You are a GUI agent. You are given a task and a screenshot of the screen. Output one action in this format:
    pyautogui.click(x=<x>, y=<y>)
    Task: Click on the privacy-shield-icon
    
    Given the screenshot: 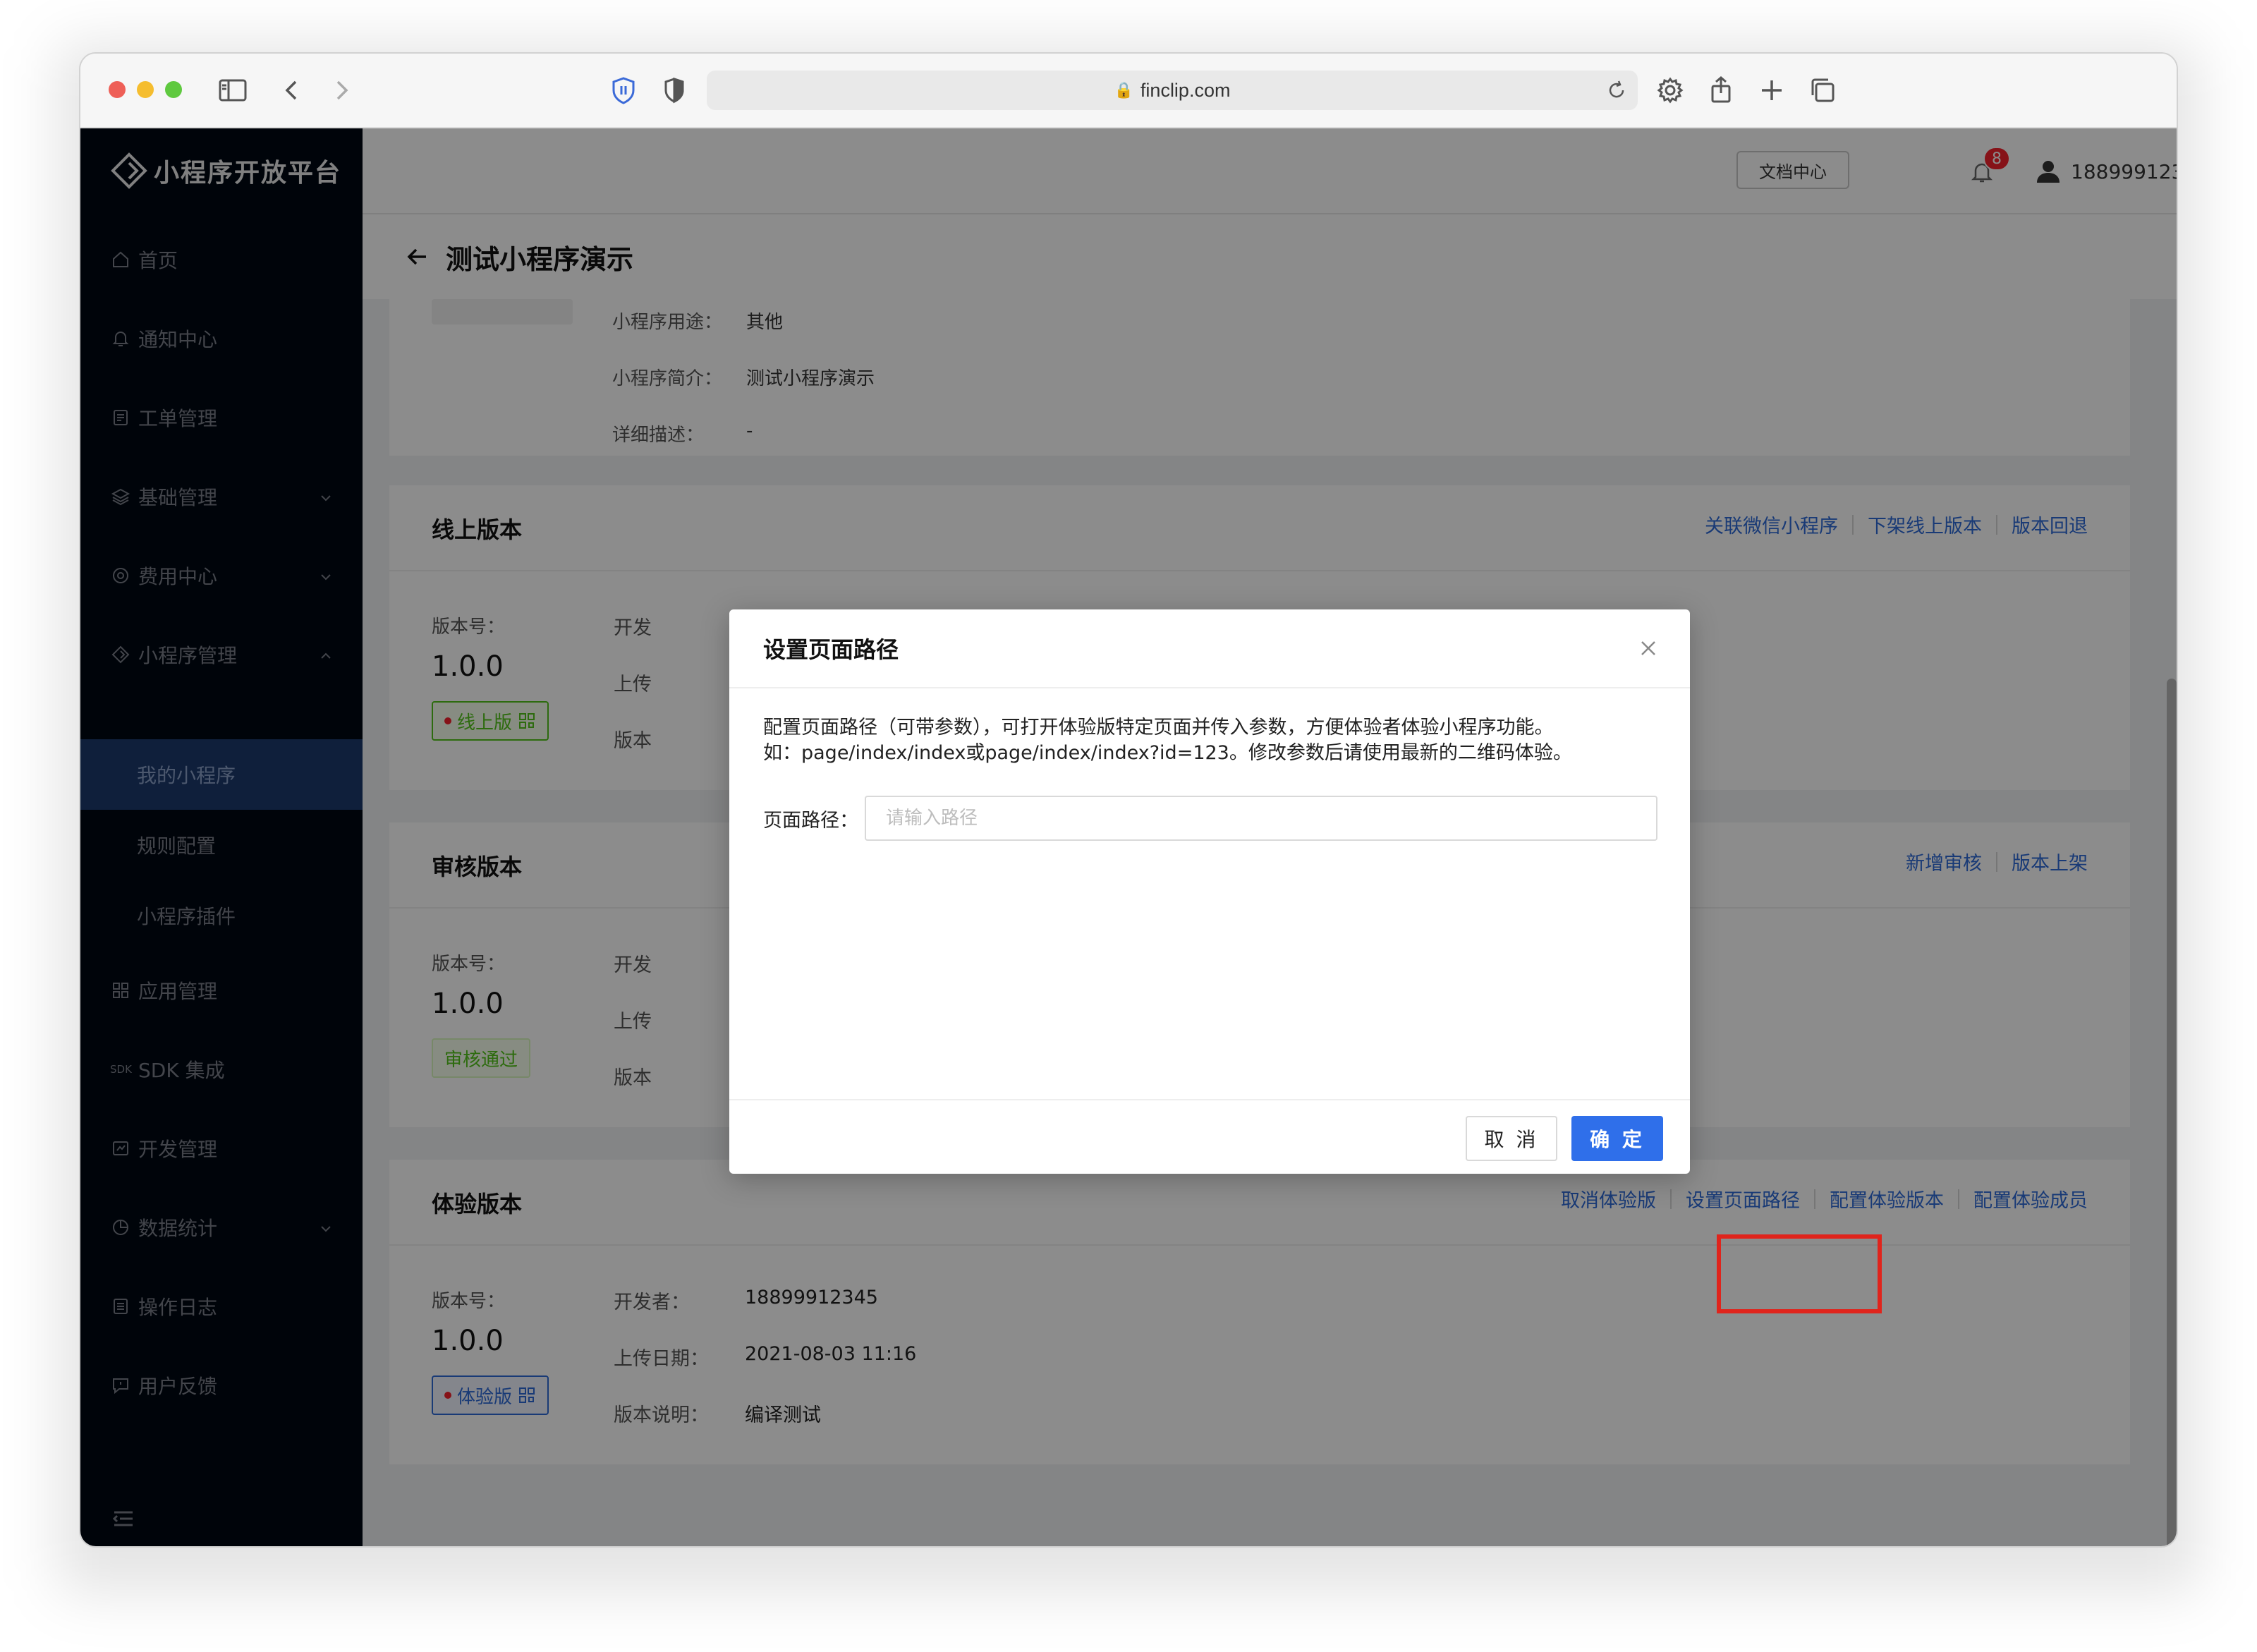 What is the action you would take?
    pyautogui.click(x=623, y=90)
    